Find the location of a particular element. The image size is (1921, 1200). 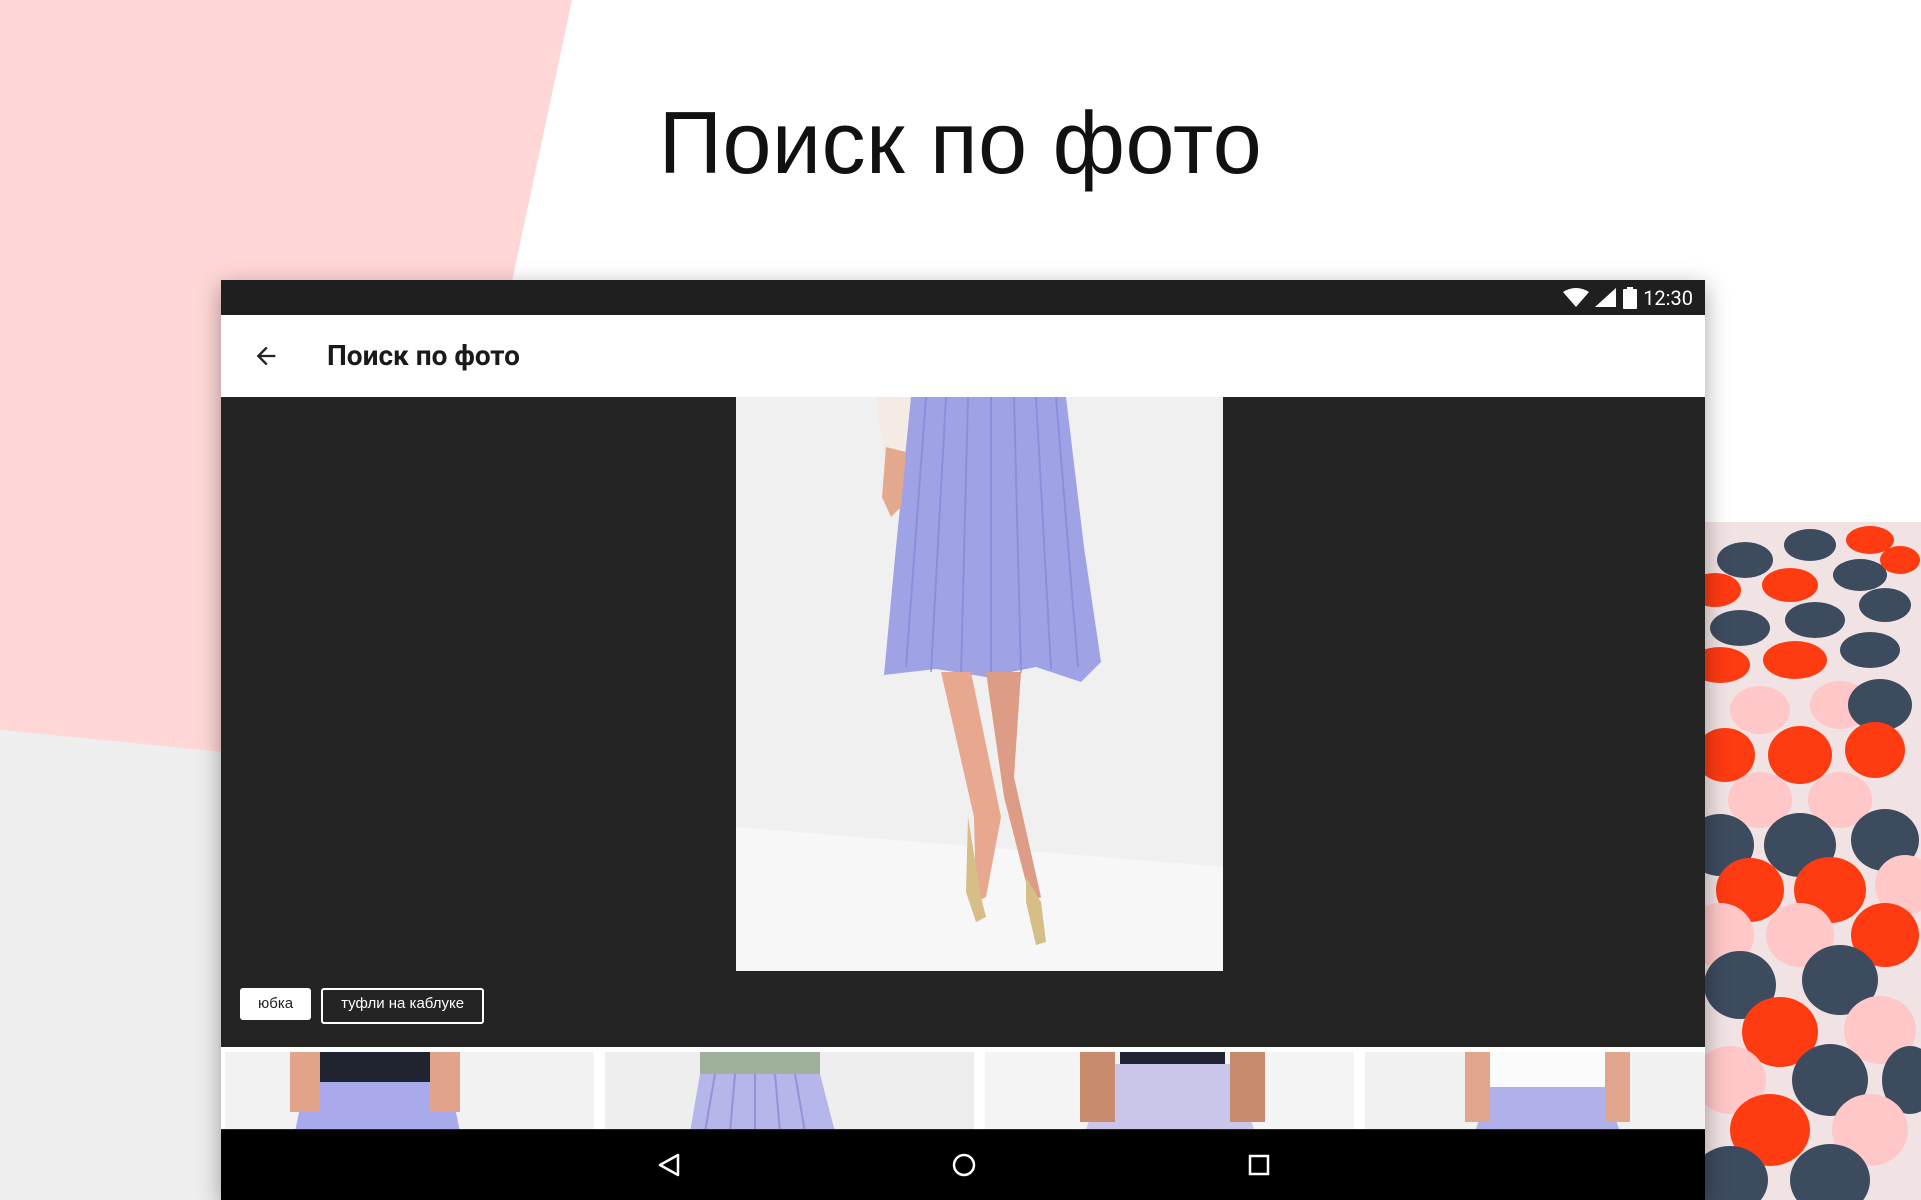

nav-back-button is located at coordinates (669, 1165).